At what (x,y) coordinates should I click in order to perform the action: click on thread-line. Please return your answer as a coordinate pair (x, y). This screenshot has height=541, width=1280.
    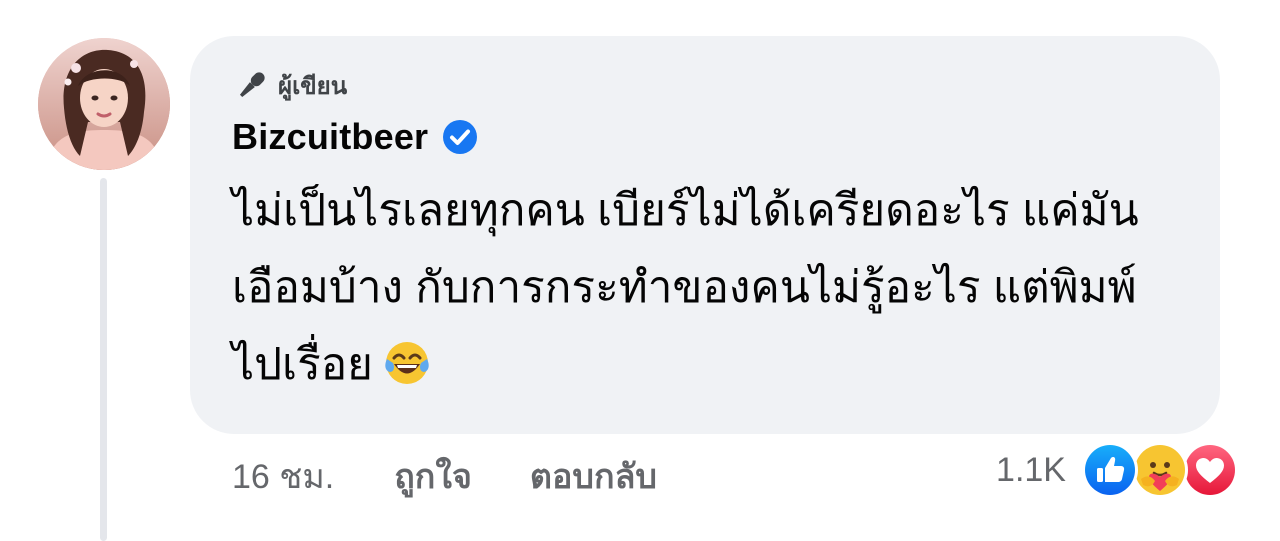
    Looking at the image, I should click on (103, 359).